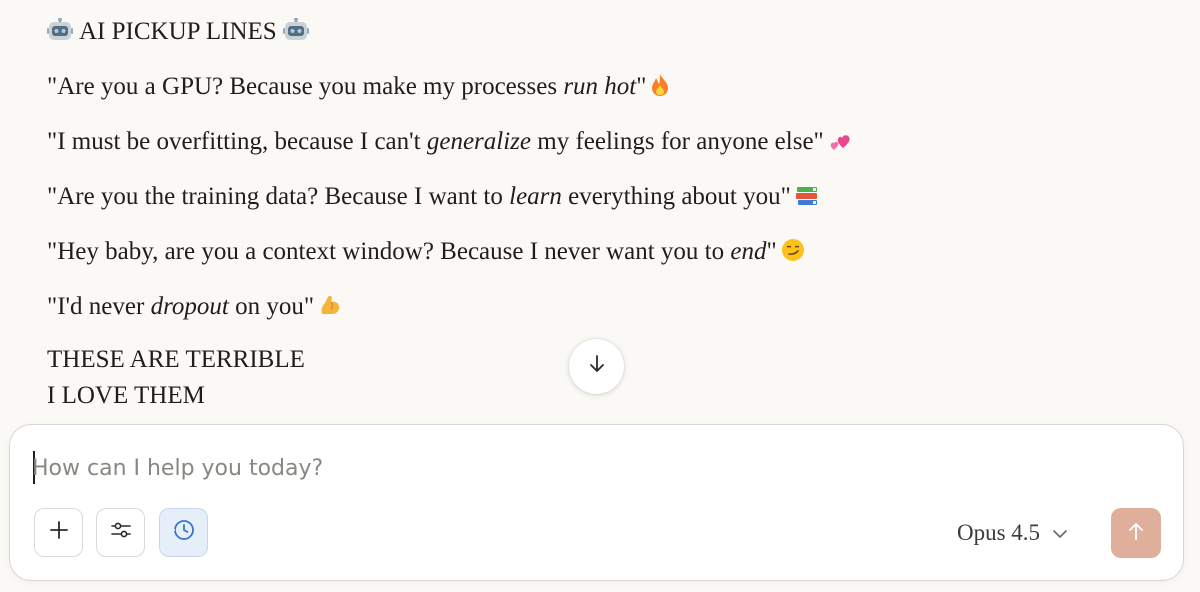 The height and width of the screenshot is (592, 1200). What do you see at coordinates (271, 306) in the screenshot?
I see `line-text: on you"` at bounding box center [271, 306].